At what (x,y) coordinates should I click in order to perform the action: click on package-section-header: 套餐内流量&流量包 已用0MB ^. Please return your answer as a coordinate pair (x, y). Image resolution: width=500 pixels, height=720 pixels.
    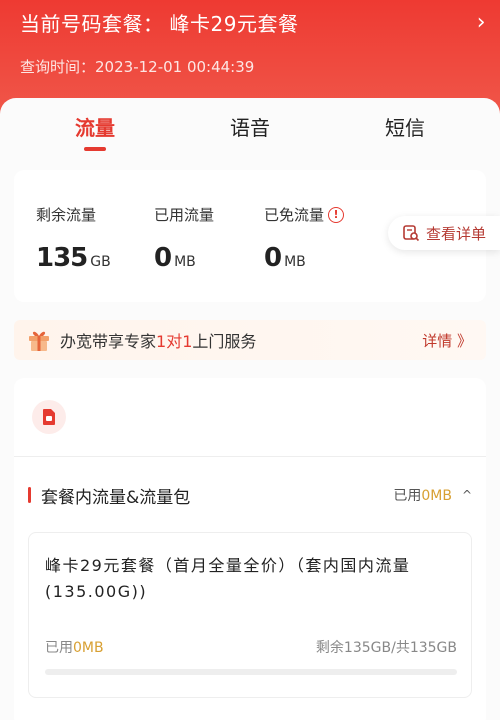
    Looking at the image, I should click on (250, 495).